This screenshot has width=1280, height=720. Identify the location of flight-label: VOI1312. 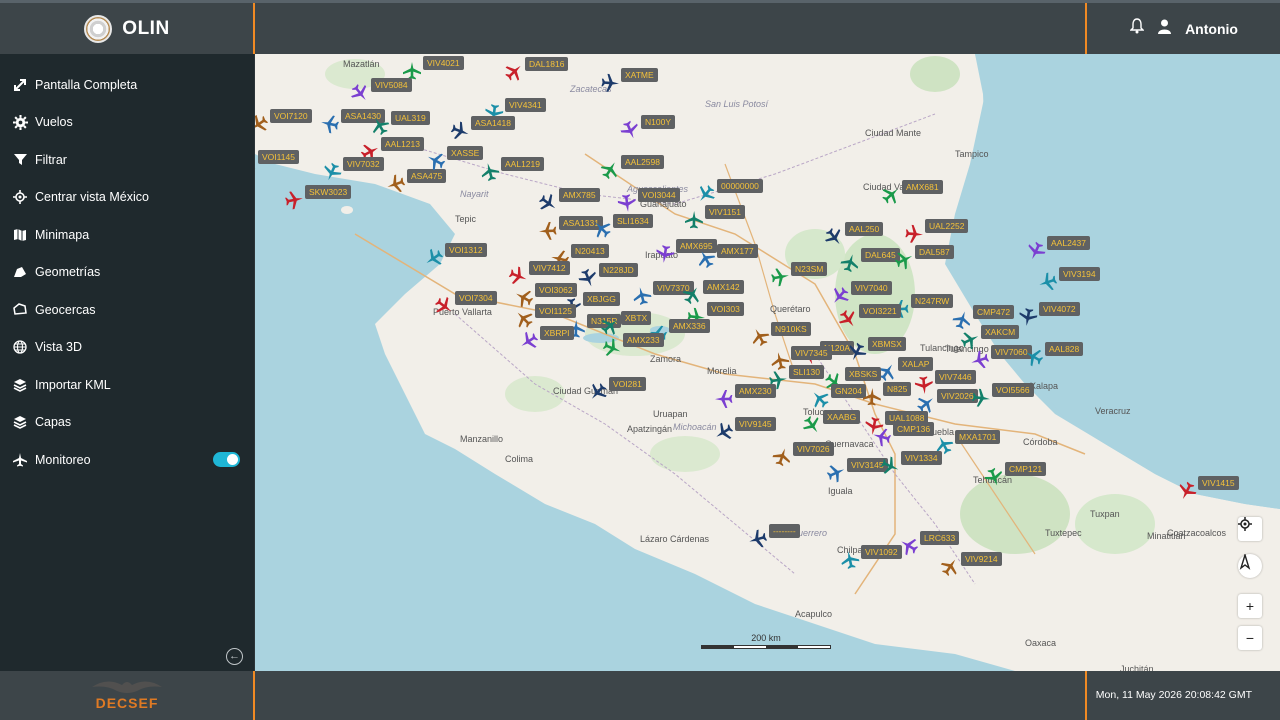
(466, 250).